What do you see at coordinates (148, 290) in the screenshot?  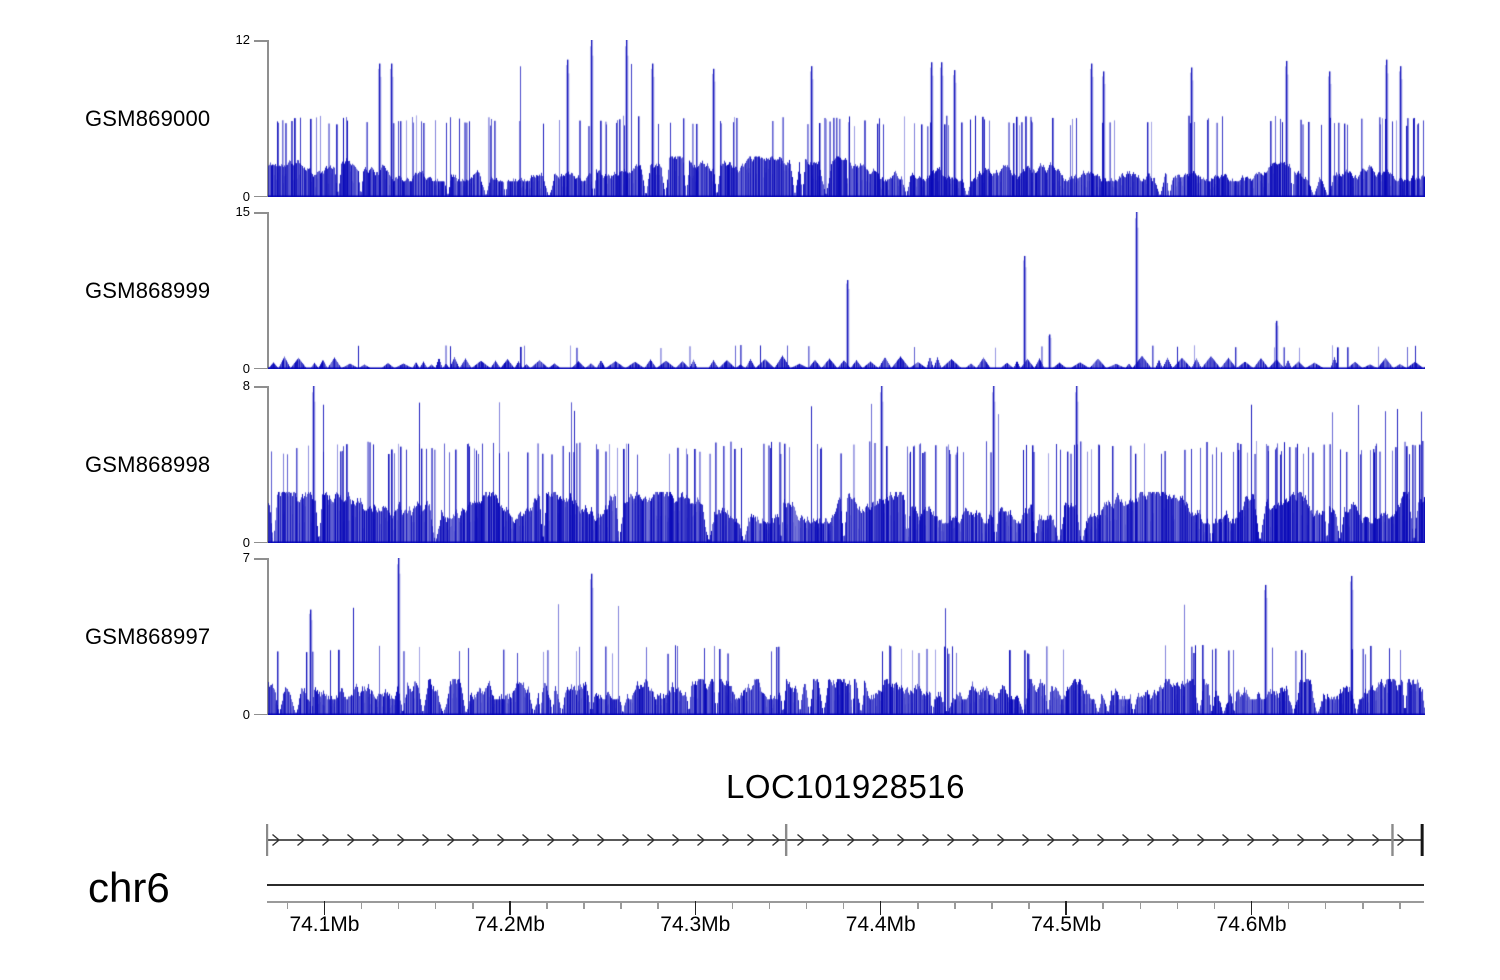 I see `track-label: GSM868999` at bounding box center [148, 290].